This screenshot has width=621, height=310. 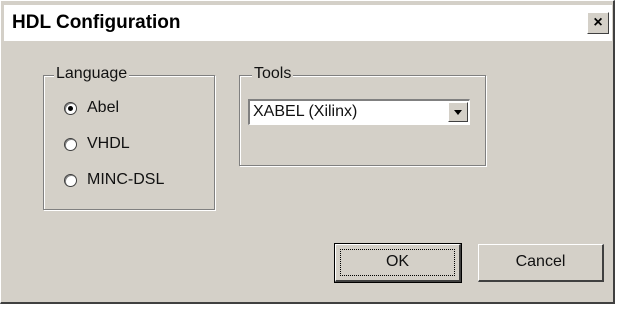 I want to click on tools-group-label: Tools, so click(x=273, y=74).